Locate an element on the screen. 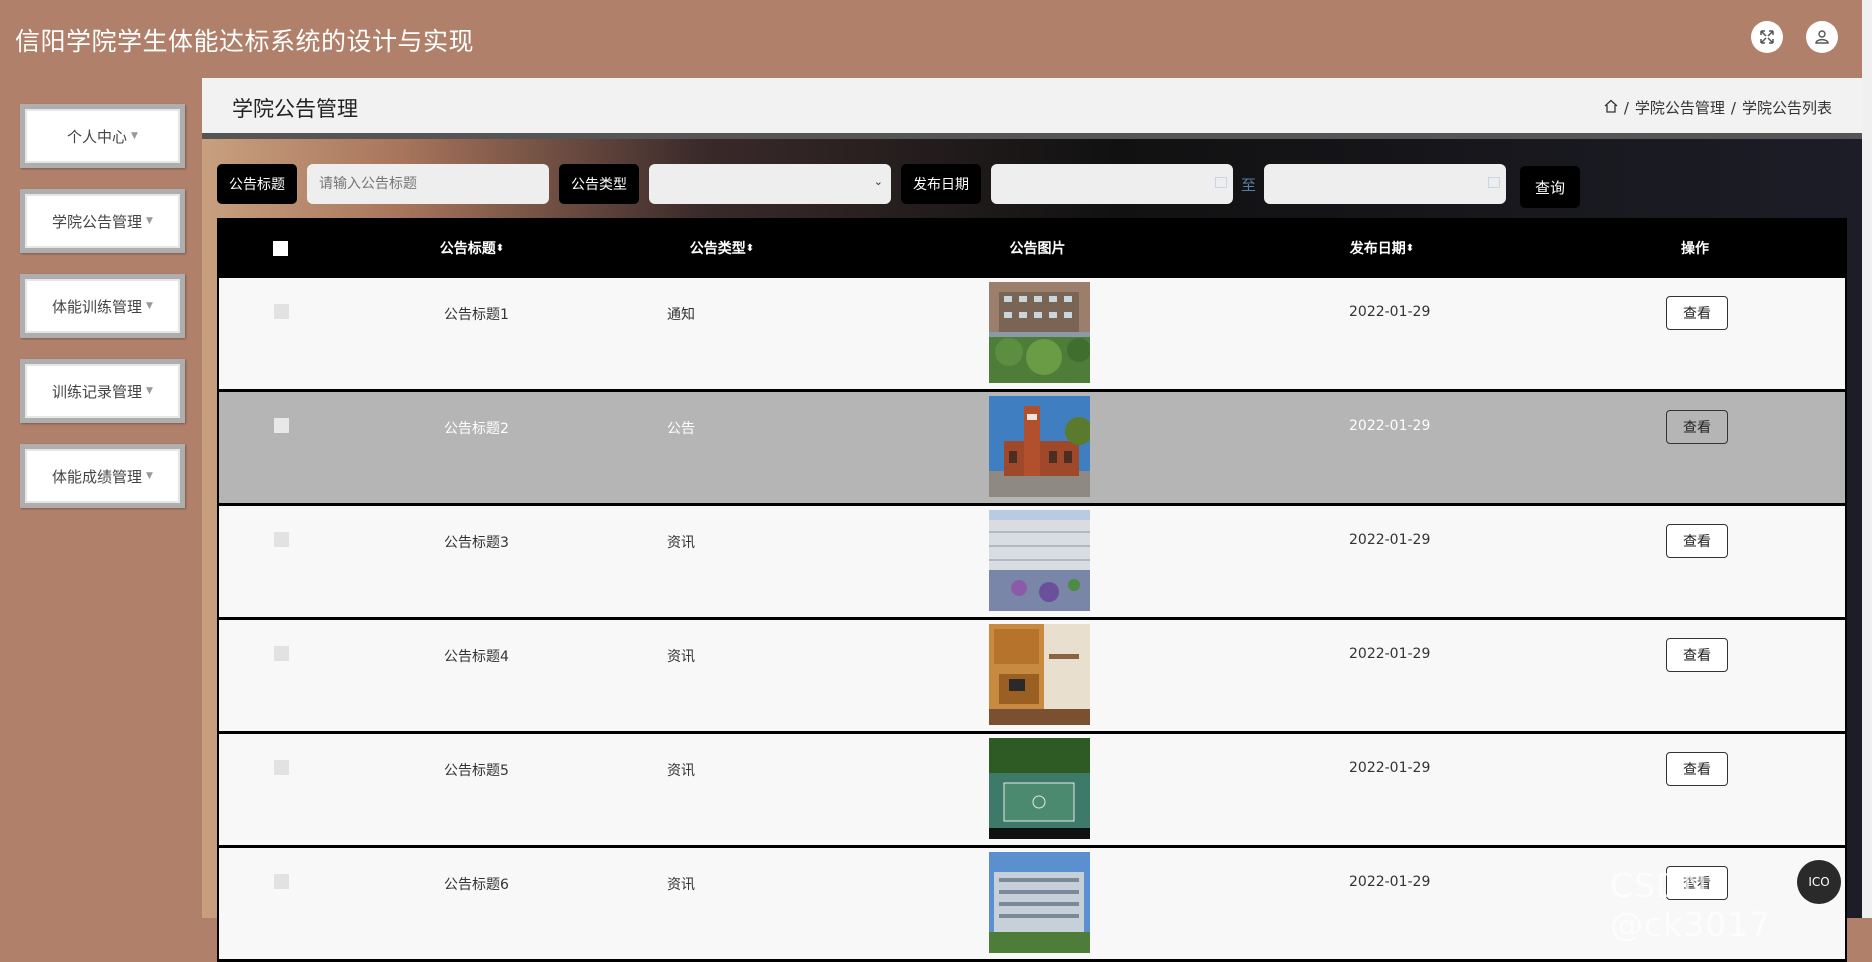  table-row: 公告标题3 资讯 2022-01-29 查看 is located at coordinates (1032, 563).